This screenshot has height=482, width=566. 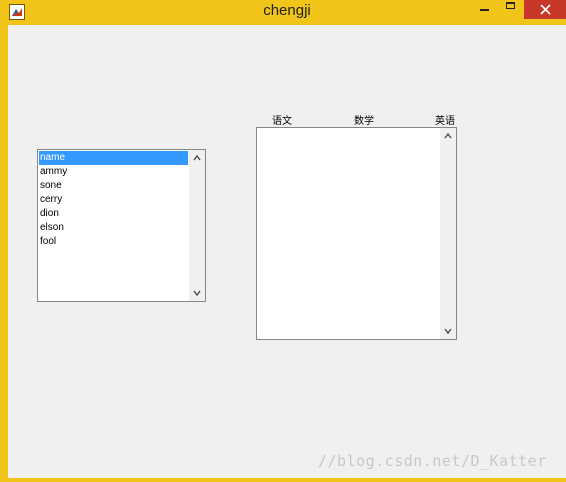 What do you see at coordinates (197, 225) in the screenshot?
I see `names-scrollbar` at bounding box center [197, 225].